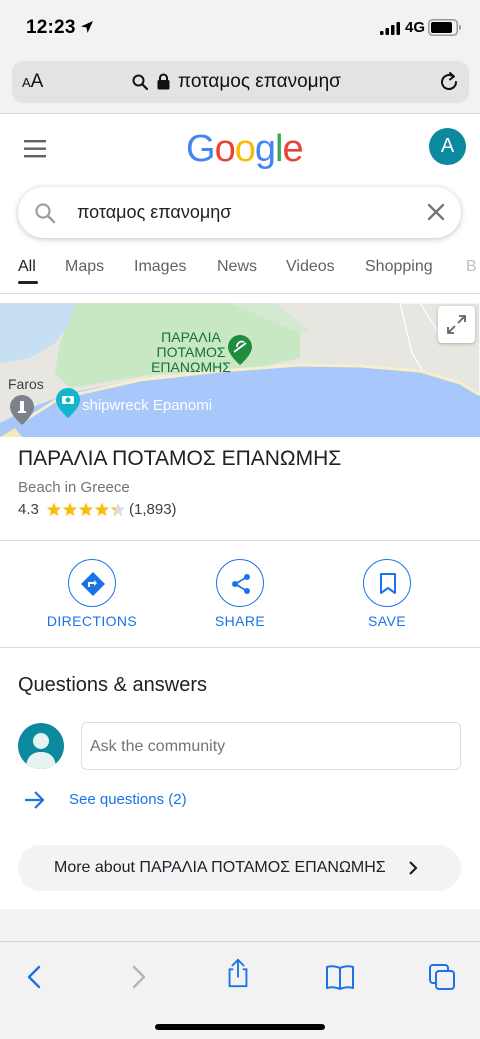 The height and width of the screenshot is (1039, 480). Describe the element at coordinates (240, 29) in the screenshot. I see `status-bar: 12:23 4G` at that location.